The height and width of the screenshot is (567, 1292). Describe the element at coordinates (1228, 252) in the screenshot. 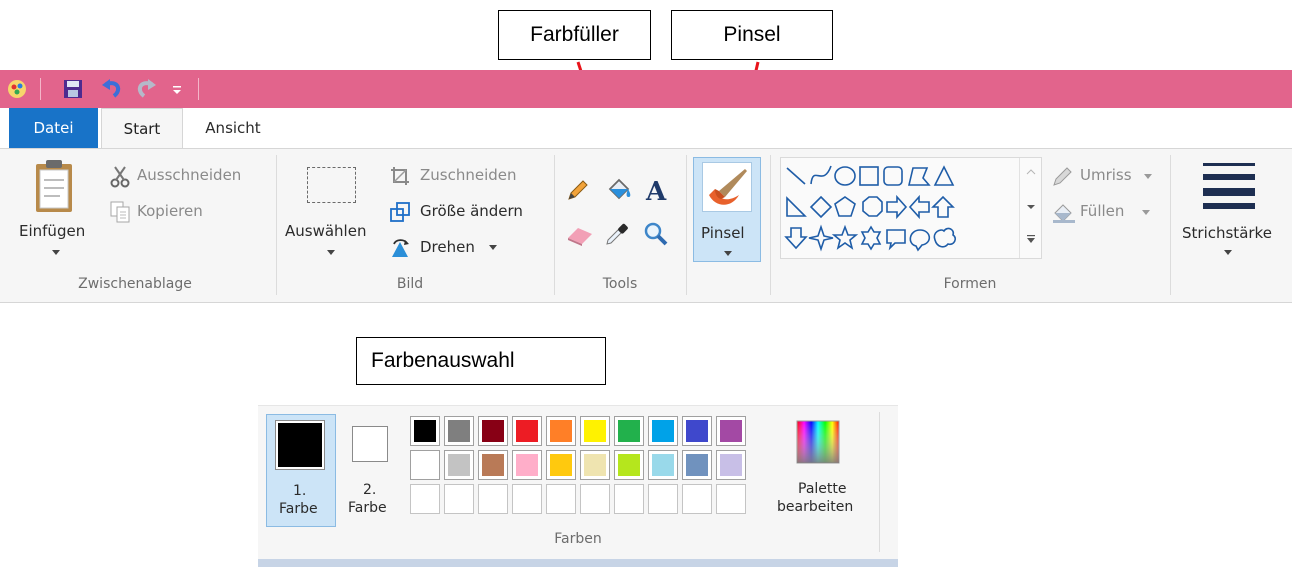

I see `stroke-size-dropdown-icon` at that location.